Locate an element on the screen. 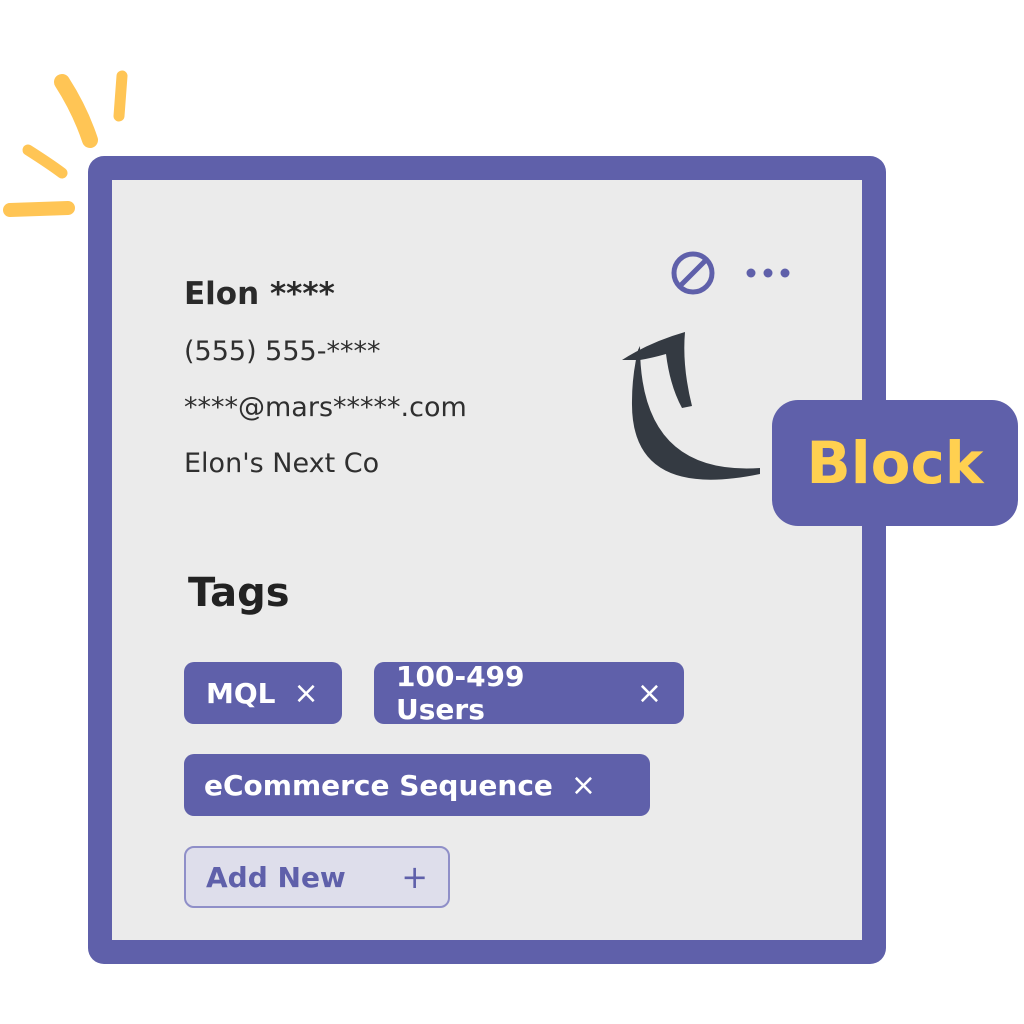 This screenshot has width=1024, height=1024. contact-phone: (555) 555-**** is located at coordinates (282, 351).